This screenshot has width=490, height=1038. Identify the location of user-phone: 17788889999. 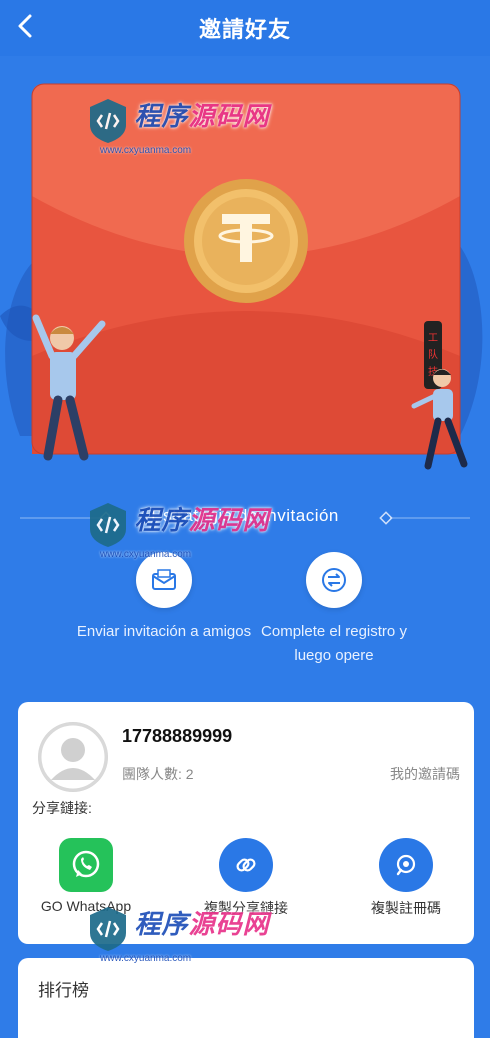
(177, 736).